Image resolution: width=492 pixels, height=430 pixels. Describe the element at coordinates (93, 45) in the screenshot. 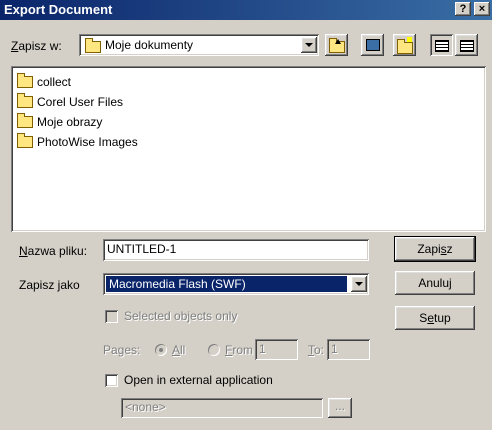

I see `open-folder-icon` at that location.